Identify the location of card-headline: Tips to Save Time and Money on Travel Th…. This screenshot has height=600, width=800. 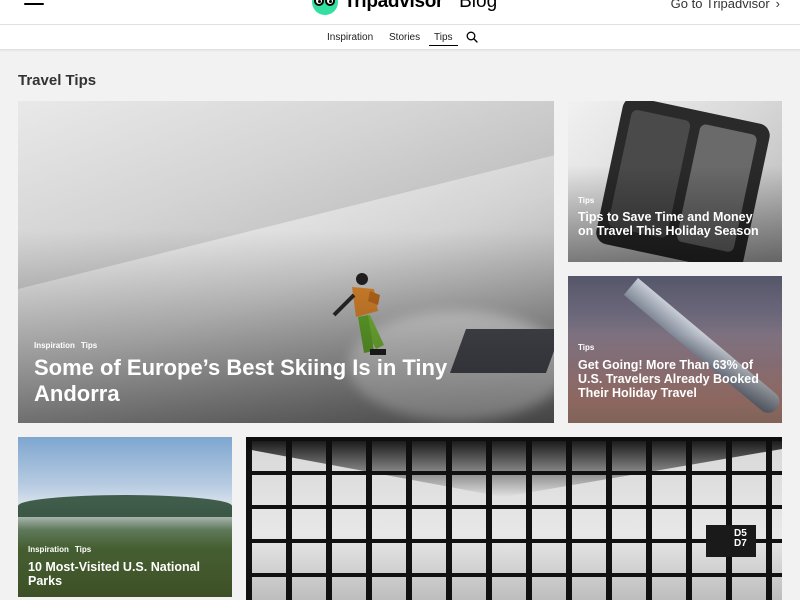
(673, 224).